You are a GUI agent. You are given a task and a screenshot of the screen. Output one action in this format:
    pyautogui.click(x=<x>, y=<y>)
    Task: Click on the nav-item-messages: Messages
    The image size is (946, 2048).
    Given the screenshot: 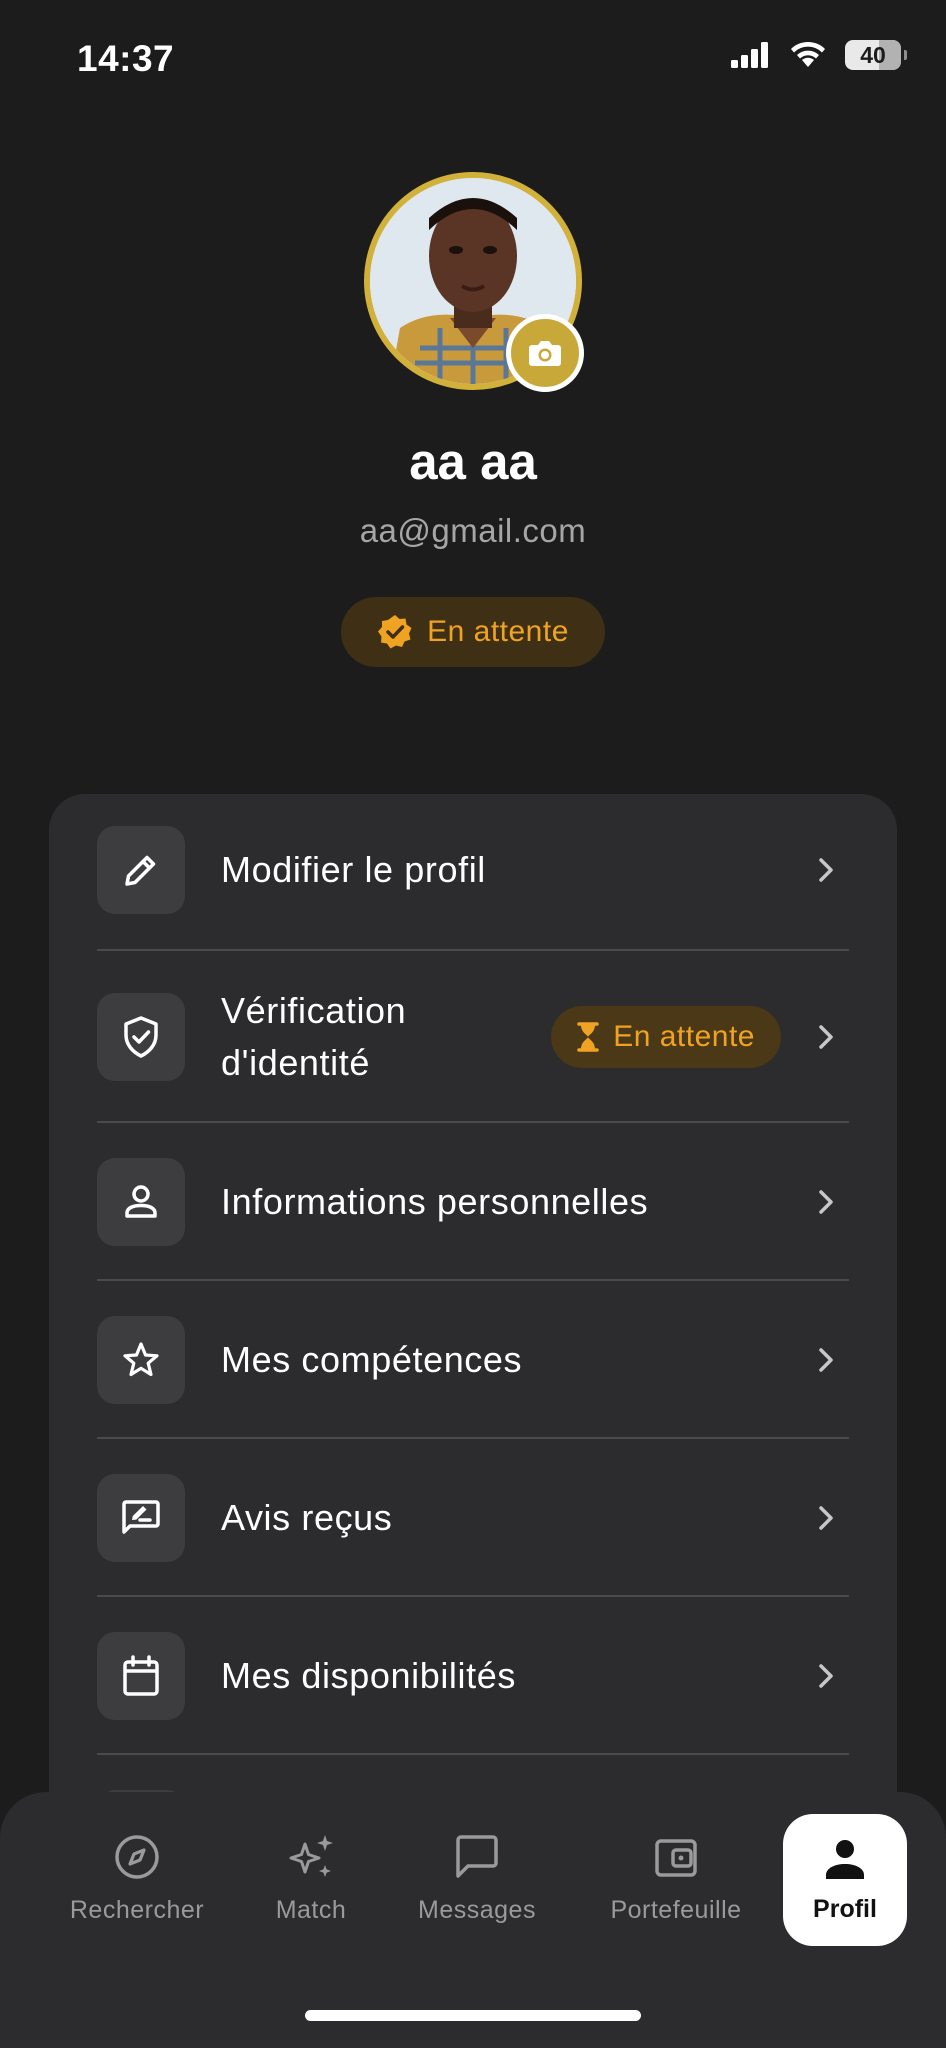 What is the action you would take?
    pyautogui.click(x=477, y=1878)
    